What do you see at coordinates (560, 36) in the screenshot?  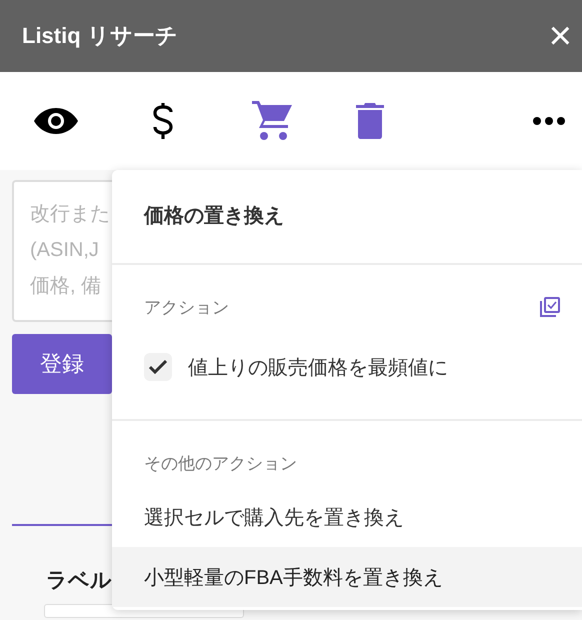 I see `close-button: ×` at bounding box center [560, 36].